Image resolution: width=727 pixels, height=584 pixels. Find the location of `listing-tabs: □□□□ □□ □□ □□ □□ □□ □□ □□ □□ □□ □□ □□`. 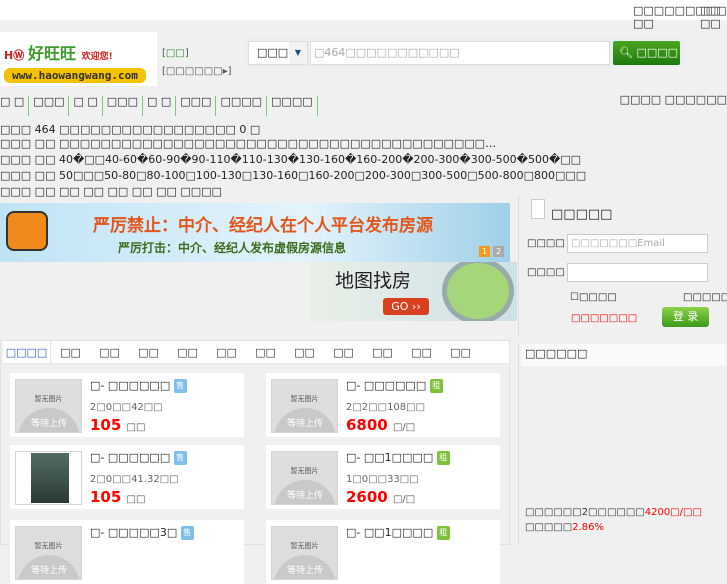

listing-tabs: □□□□ □□ □□ □□ □□ □□ □□ □□ □□ □□ □□ □□ is located at coordinates (256, 353).